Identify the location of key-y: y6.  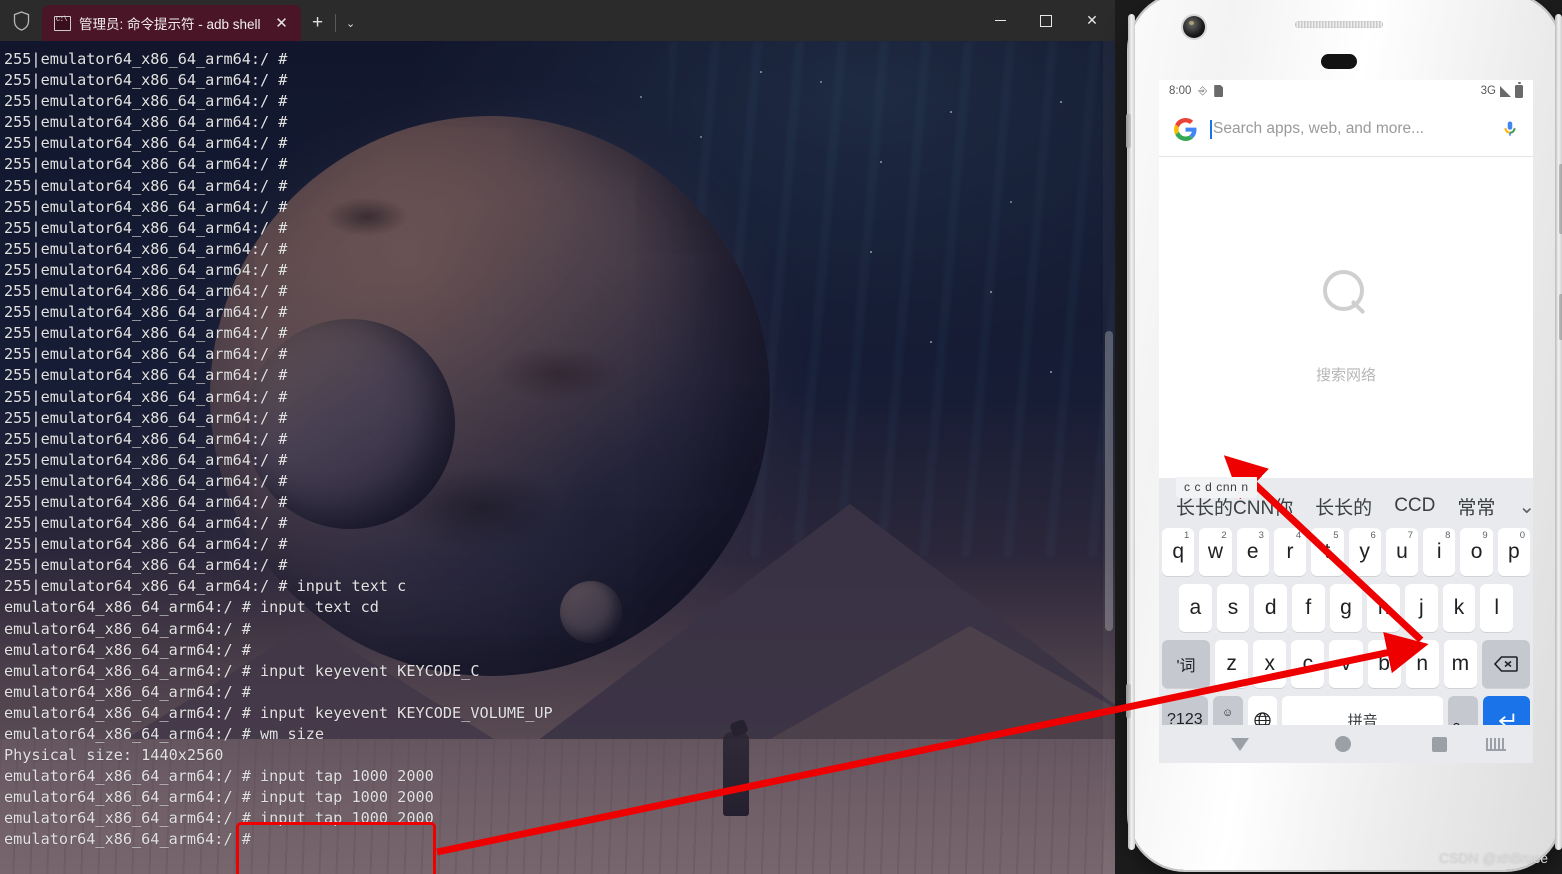
(1364, 552).